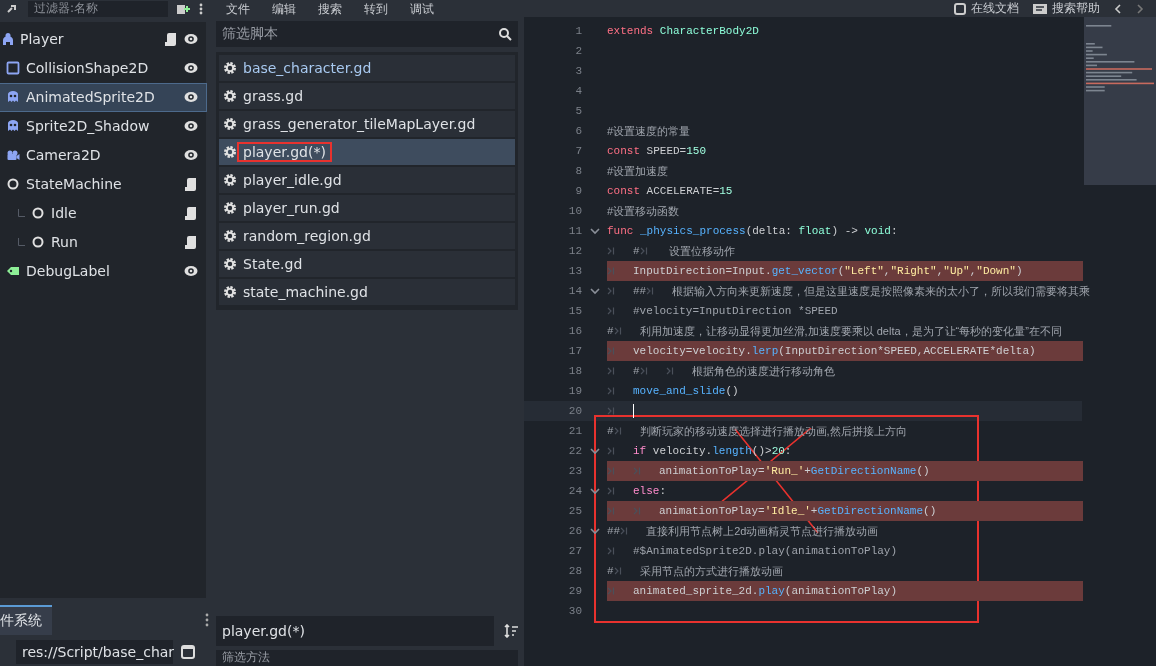 The height and width of the screenshot is (666, 1156). I want to click on script-item: grass_generator_tileMapLayer.gd, so click(367, 124).